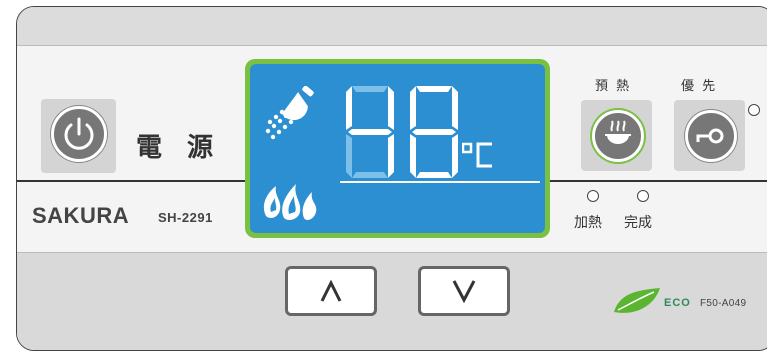 The image size is (767, 351). Describe the element at coordinates (185, 217) in the screenshot. I see `model-number: SH-2291` at that location.